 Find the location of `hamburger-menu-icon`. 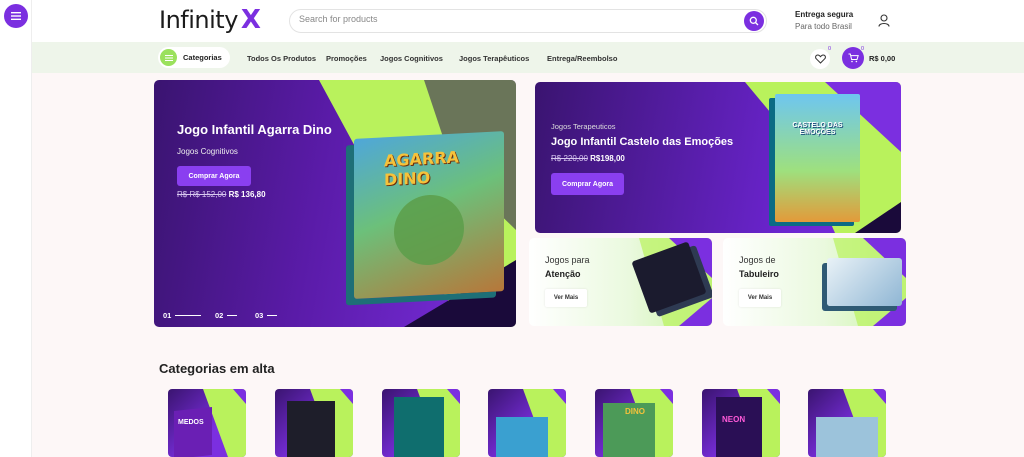

hamburger-menu-icon is located at coordinates (16, 16).